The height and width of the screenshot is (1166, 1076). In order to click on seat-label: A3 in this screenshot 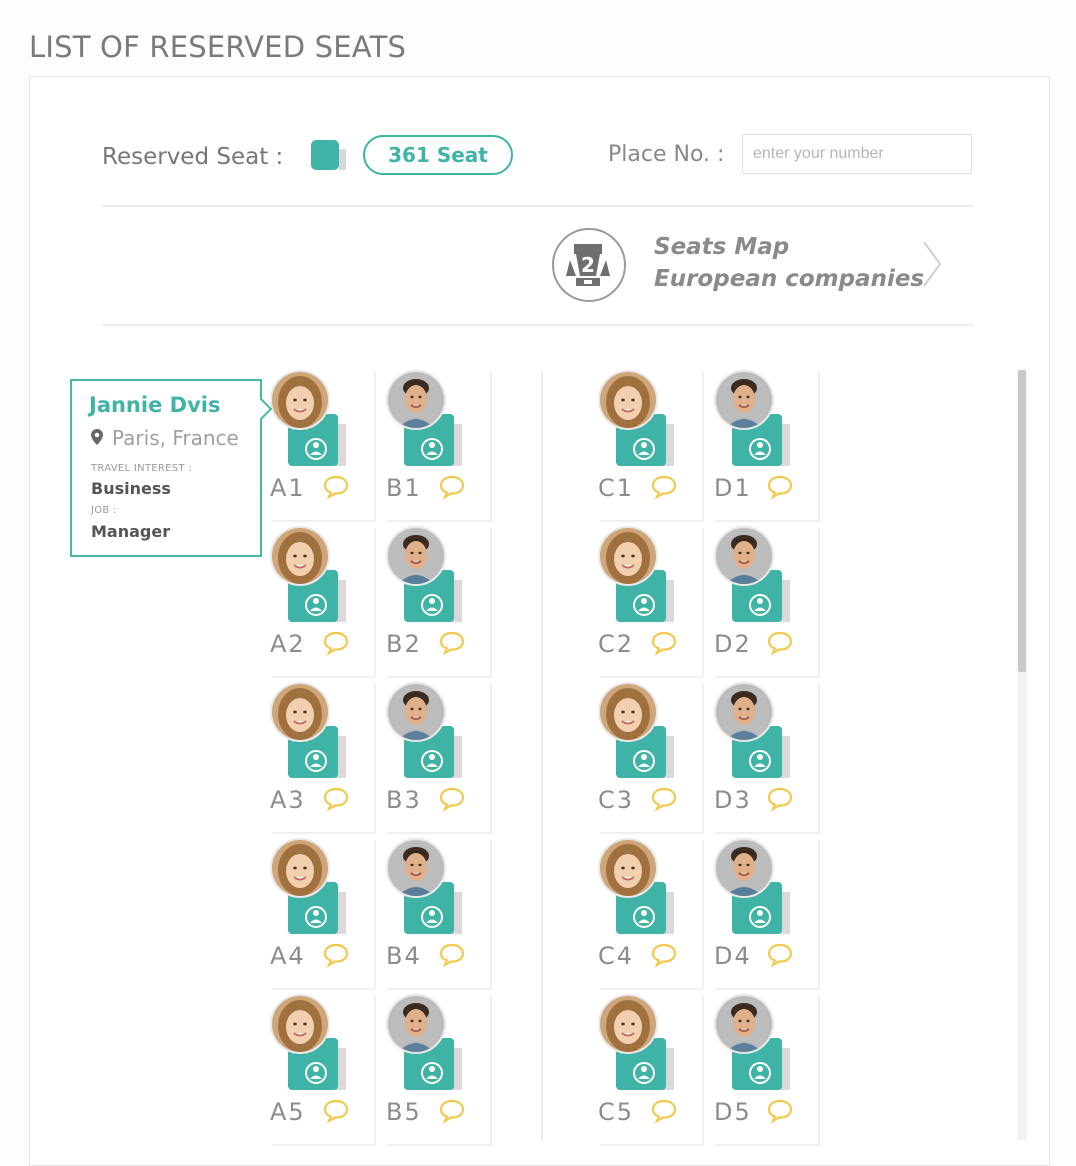, I will do `click(288, 800)`.